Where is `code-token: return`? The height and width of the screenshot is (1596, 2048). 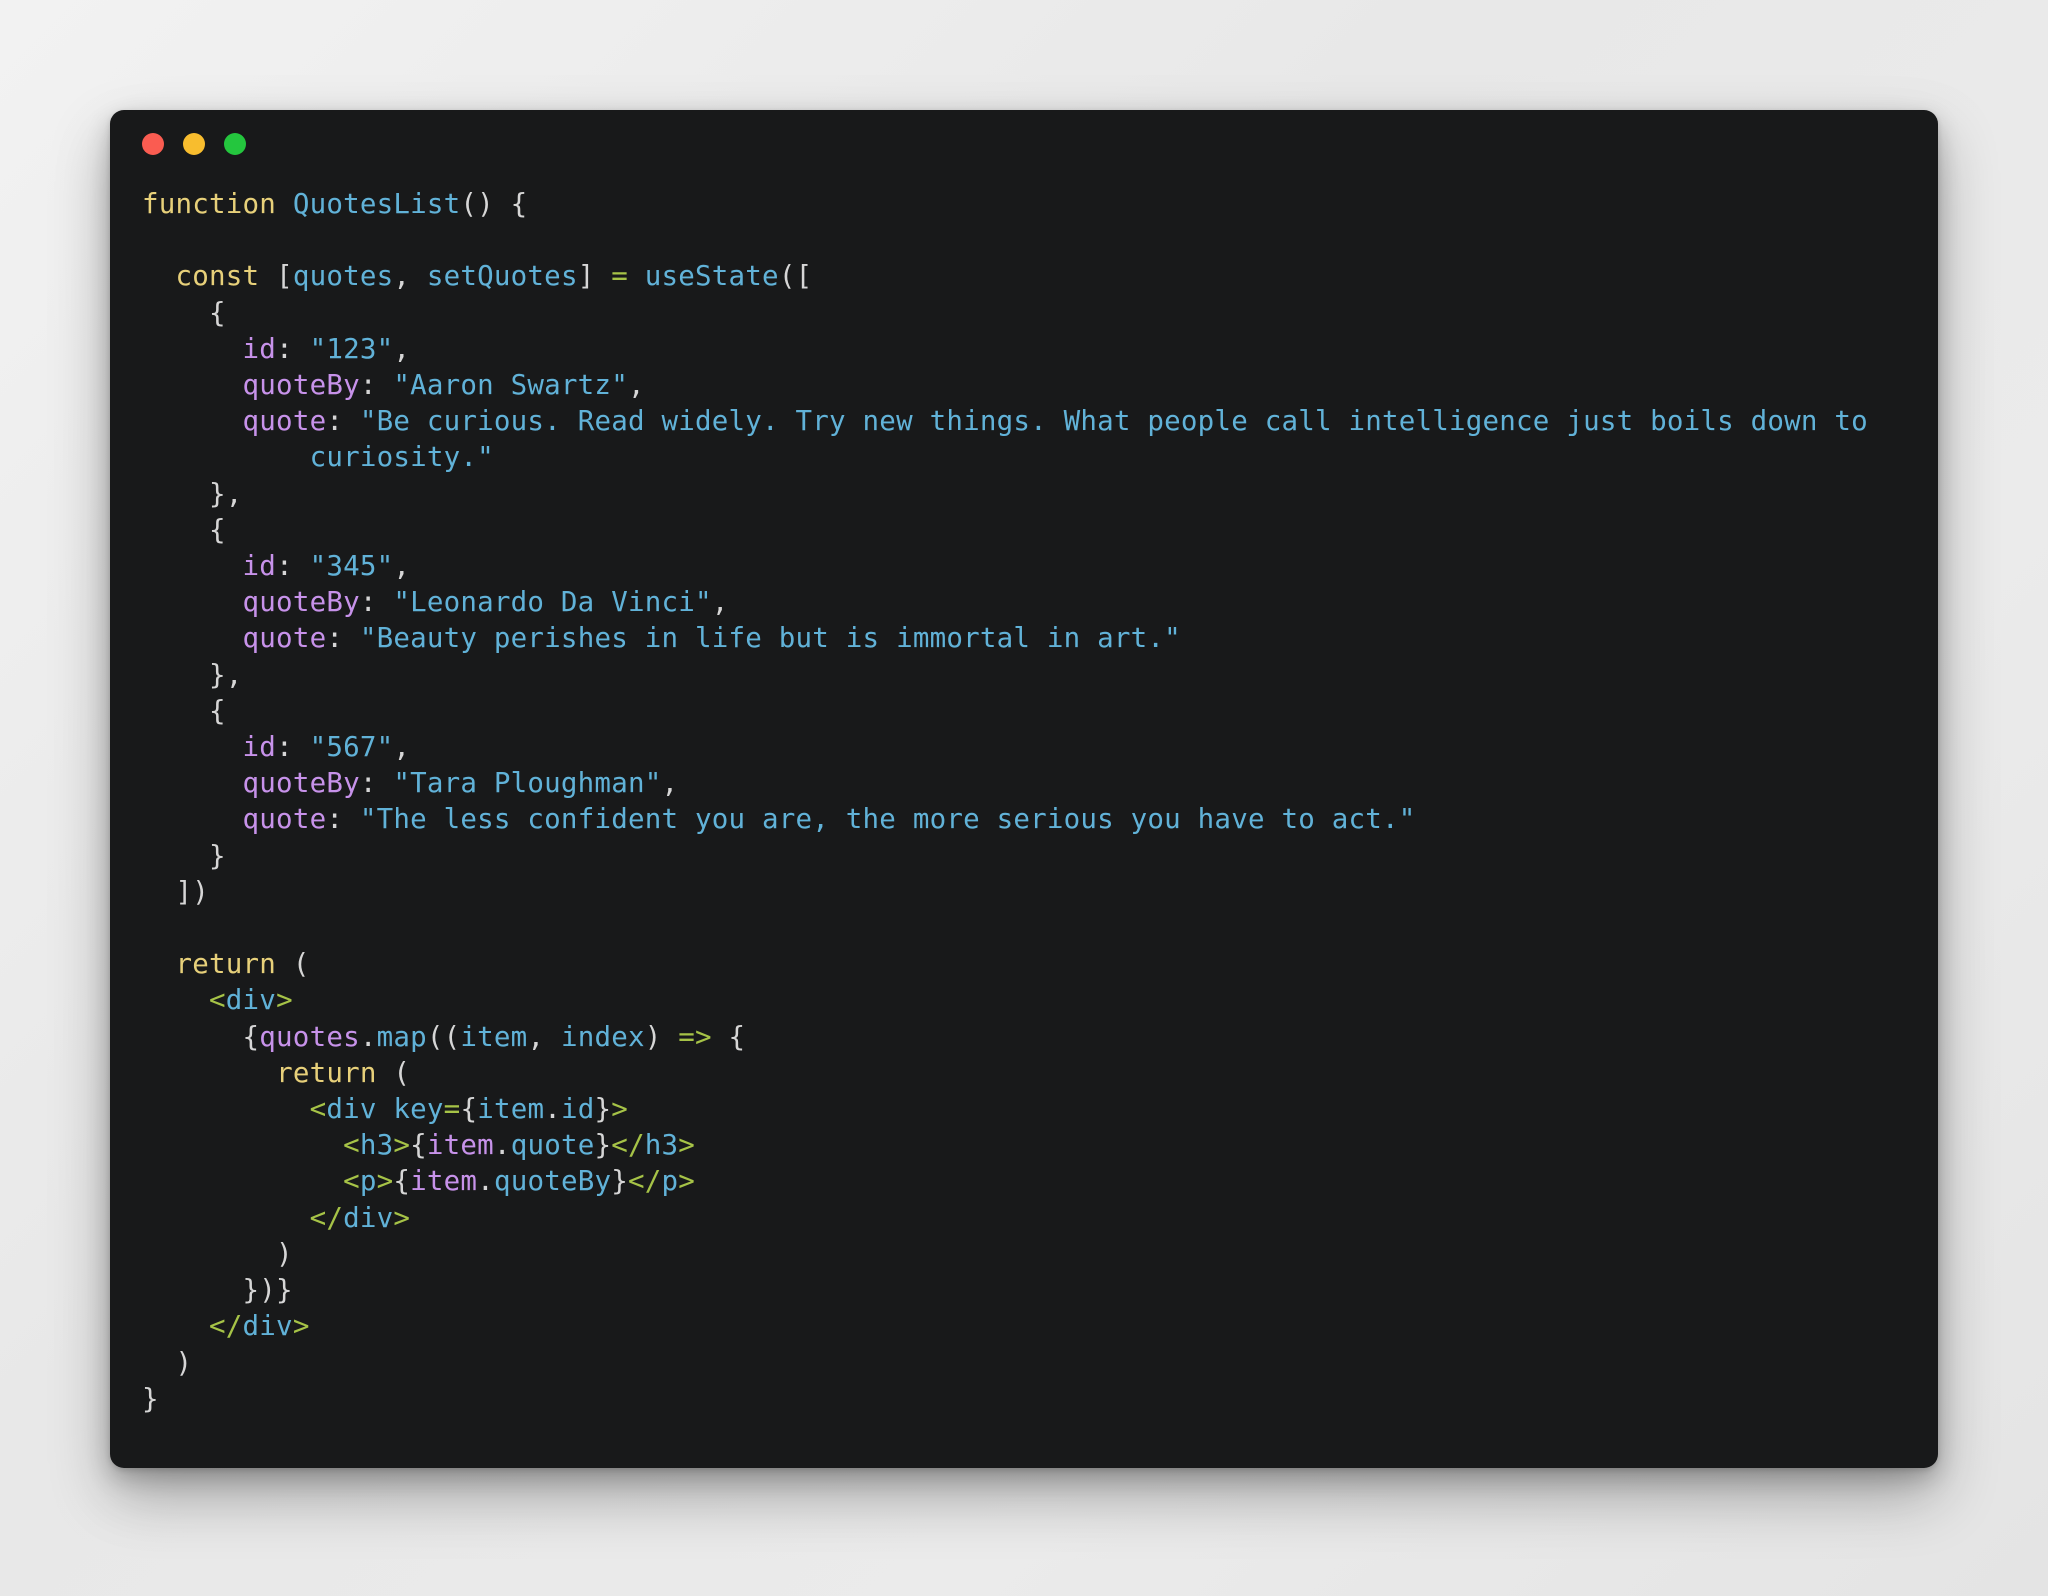
code-token: return is located at coordinates (326, 1072).